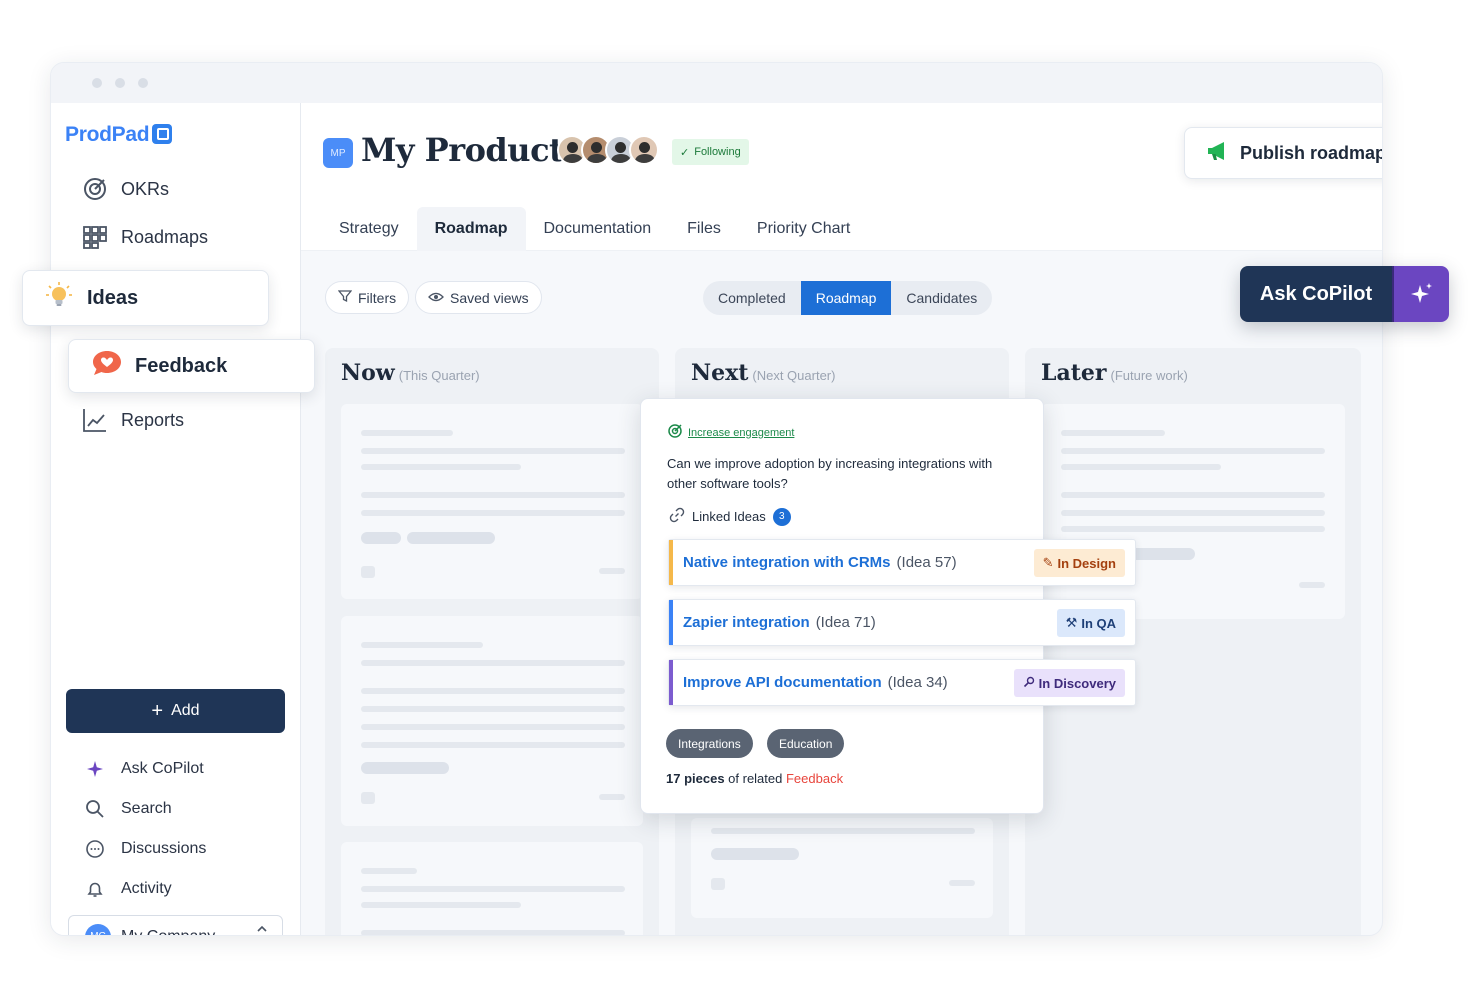 This screenshot has height=987, width=1480. What do you see at coordinates (345, 297) in the screenshot?
I see `filter-funnel-icon` at bounding box center [345, 297].